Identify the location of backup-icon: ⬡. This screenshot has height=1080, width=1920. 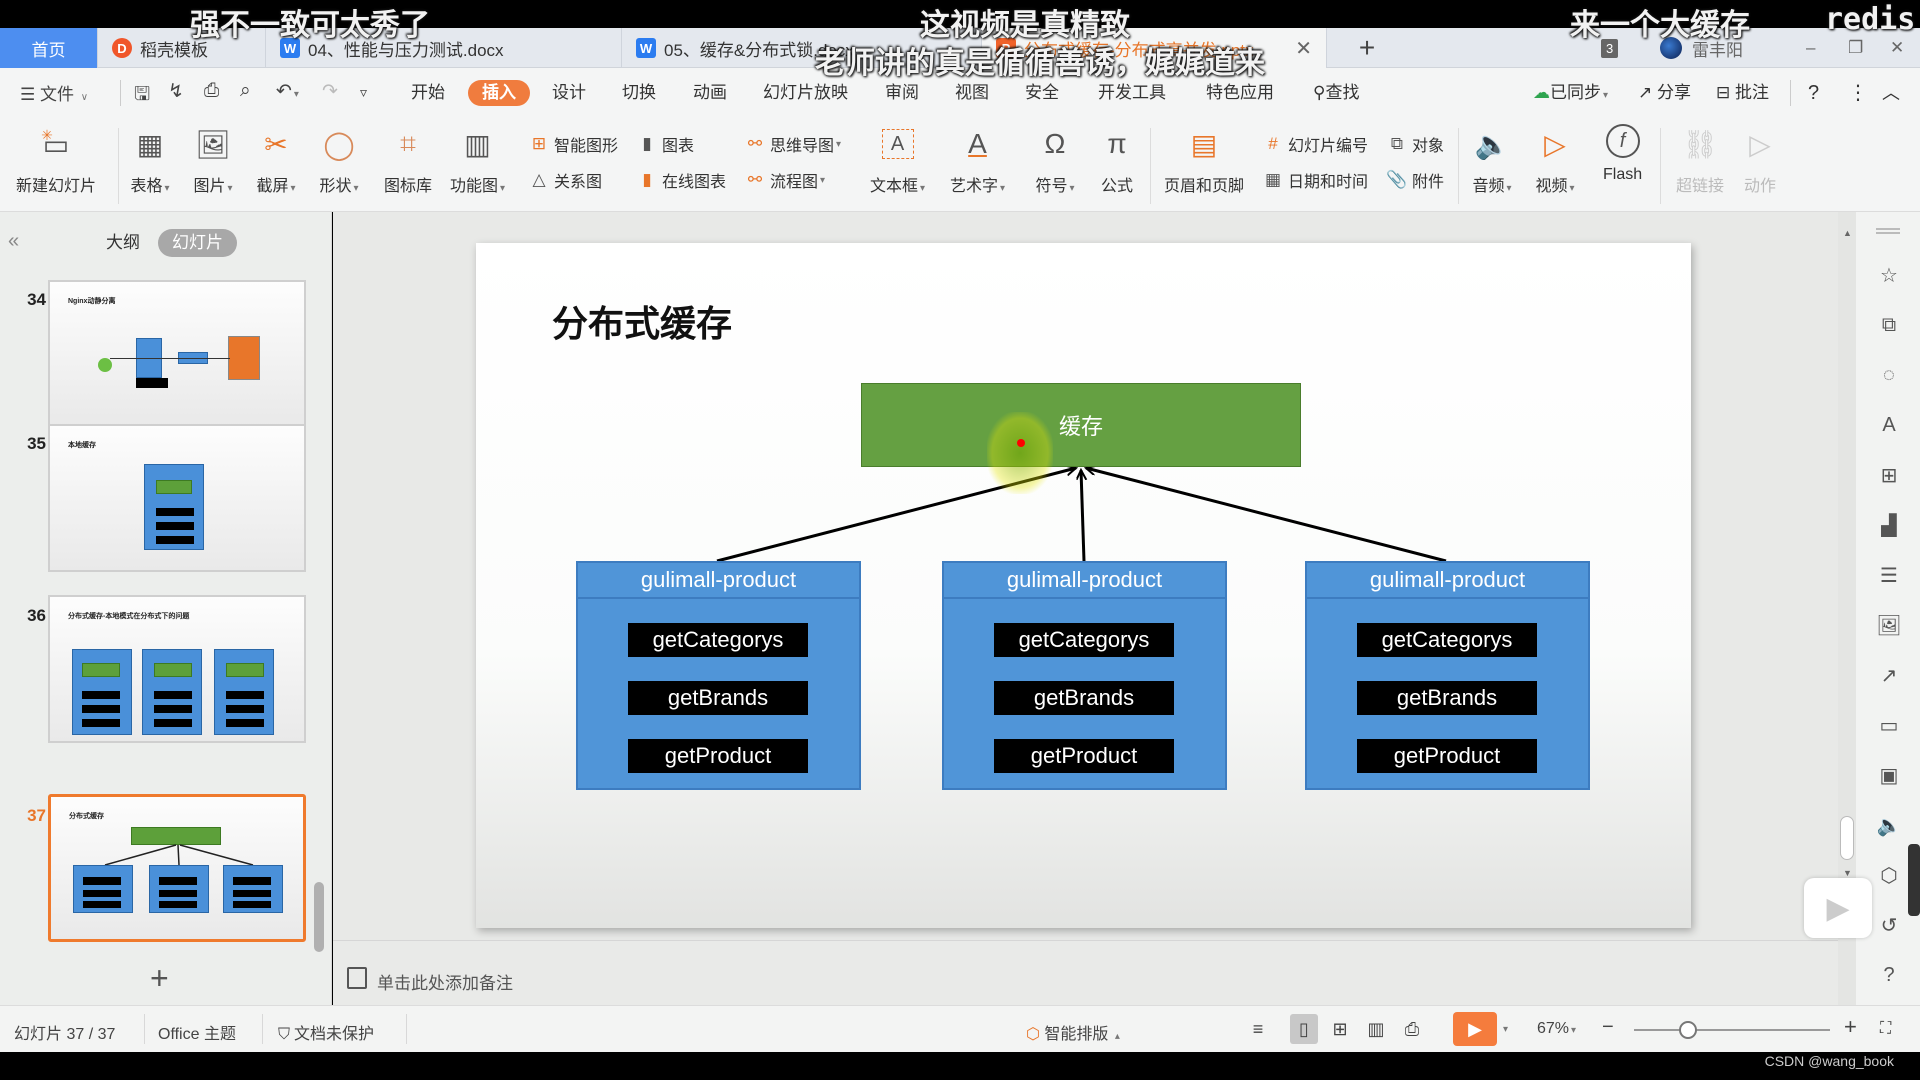
(1889, 875).